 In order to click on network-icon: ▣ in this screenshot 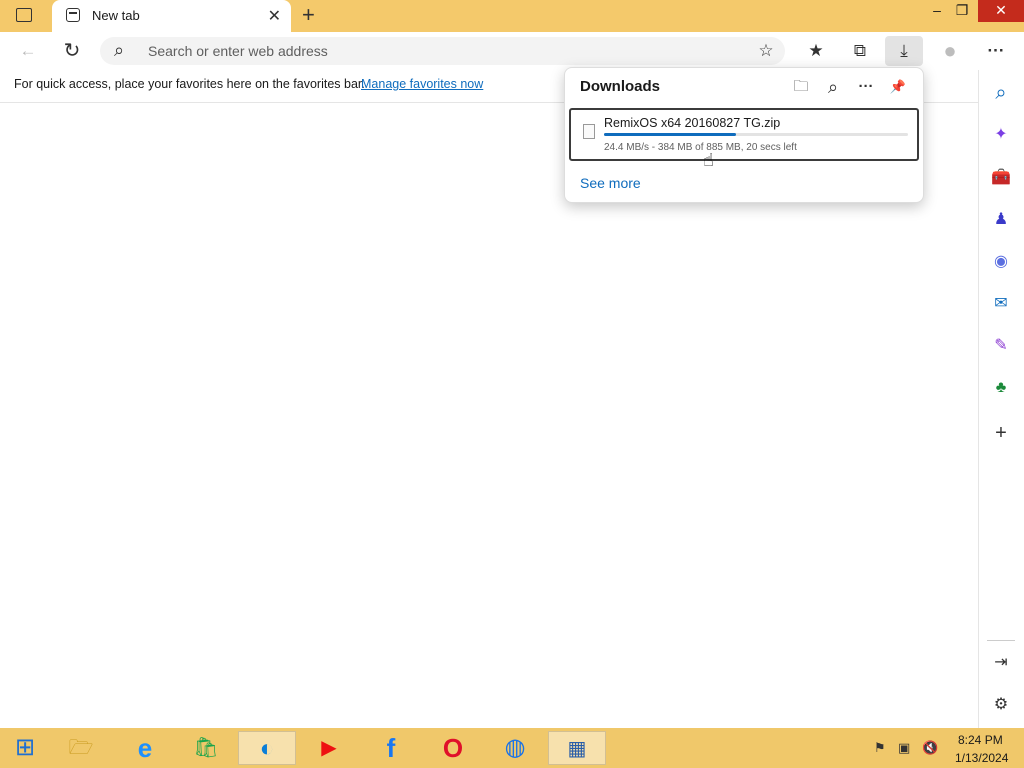, I will do `click(904, 748)`.